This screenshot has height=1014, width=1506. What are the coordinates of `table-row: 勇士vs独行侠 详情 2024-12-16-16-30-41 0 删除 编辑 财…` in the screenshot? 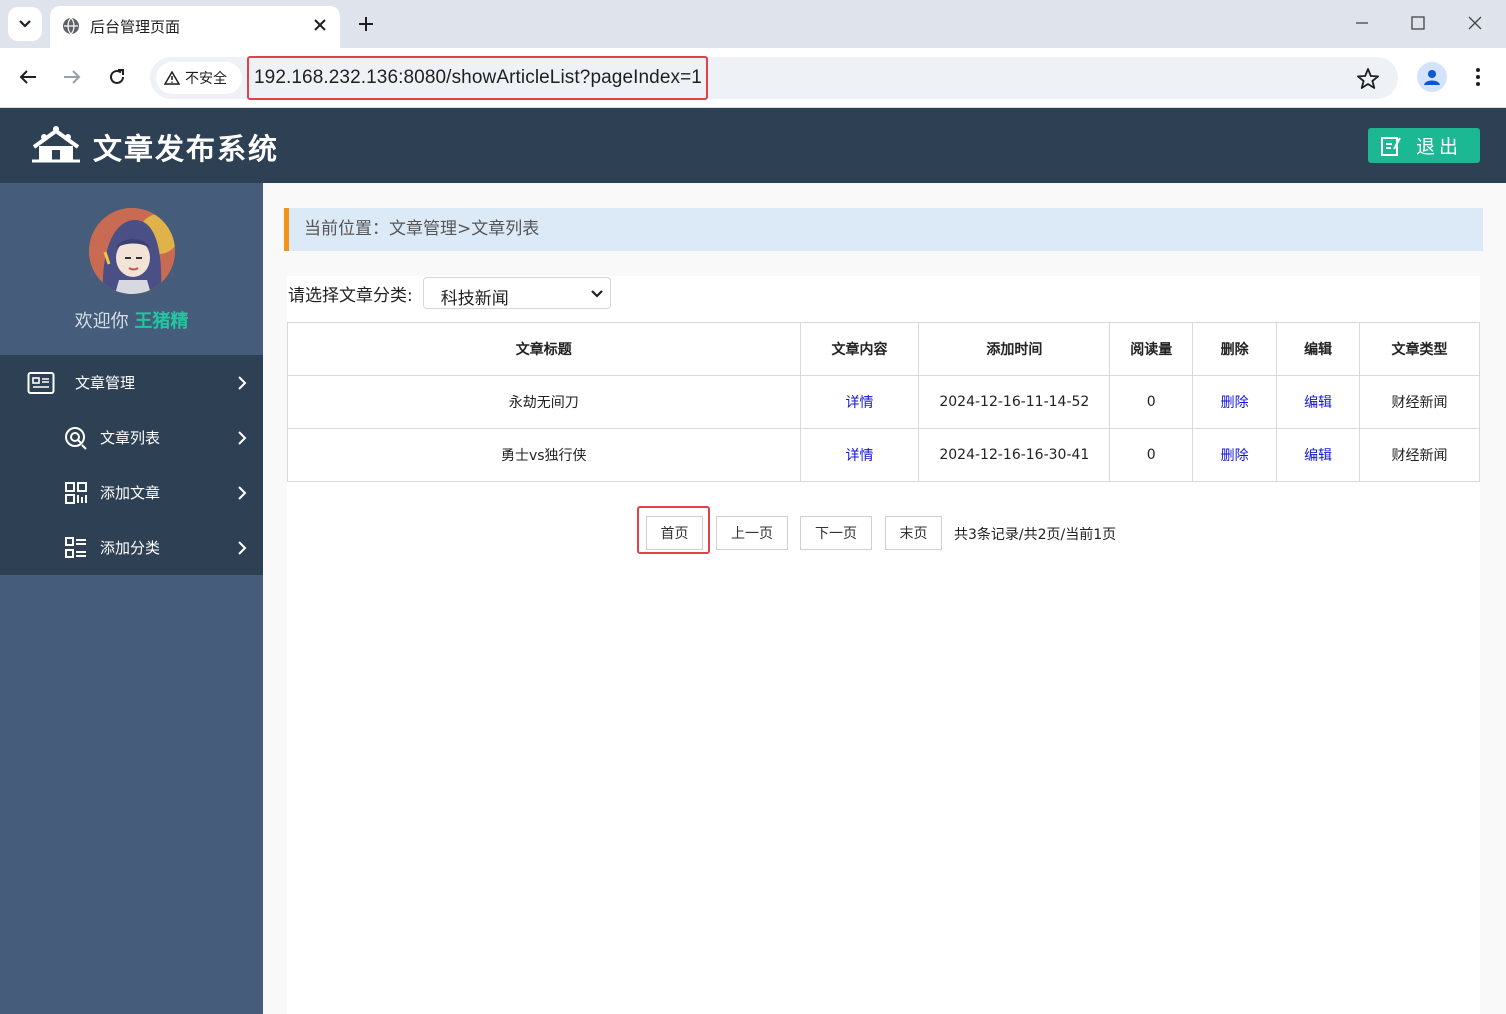 It's located at (883, 455).